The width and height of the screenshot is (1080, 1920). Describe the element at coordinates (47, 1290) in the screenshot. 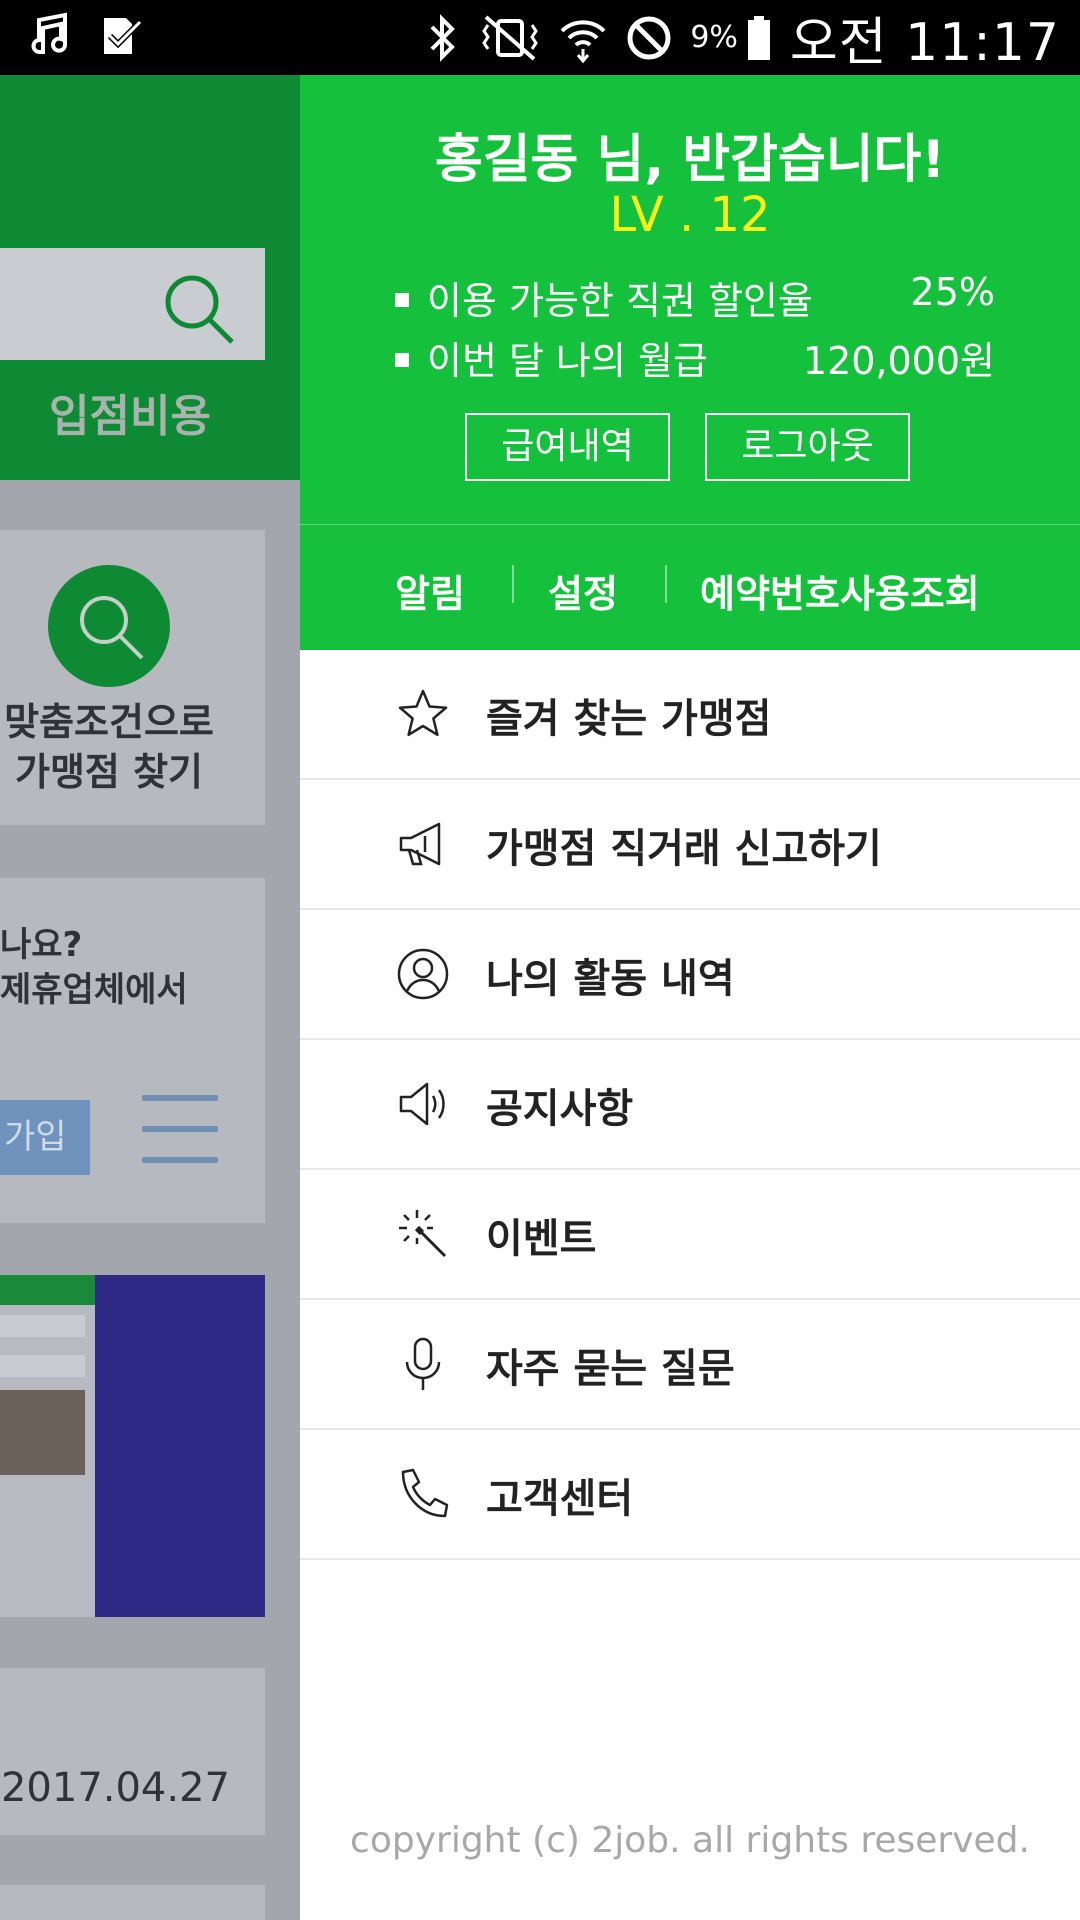

I see `preview-header` at that location.